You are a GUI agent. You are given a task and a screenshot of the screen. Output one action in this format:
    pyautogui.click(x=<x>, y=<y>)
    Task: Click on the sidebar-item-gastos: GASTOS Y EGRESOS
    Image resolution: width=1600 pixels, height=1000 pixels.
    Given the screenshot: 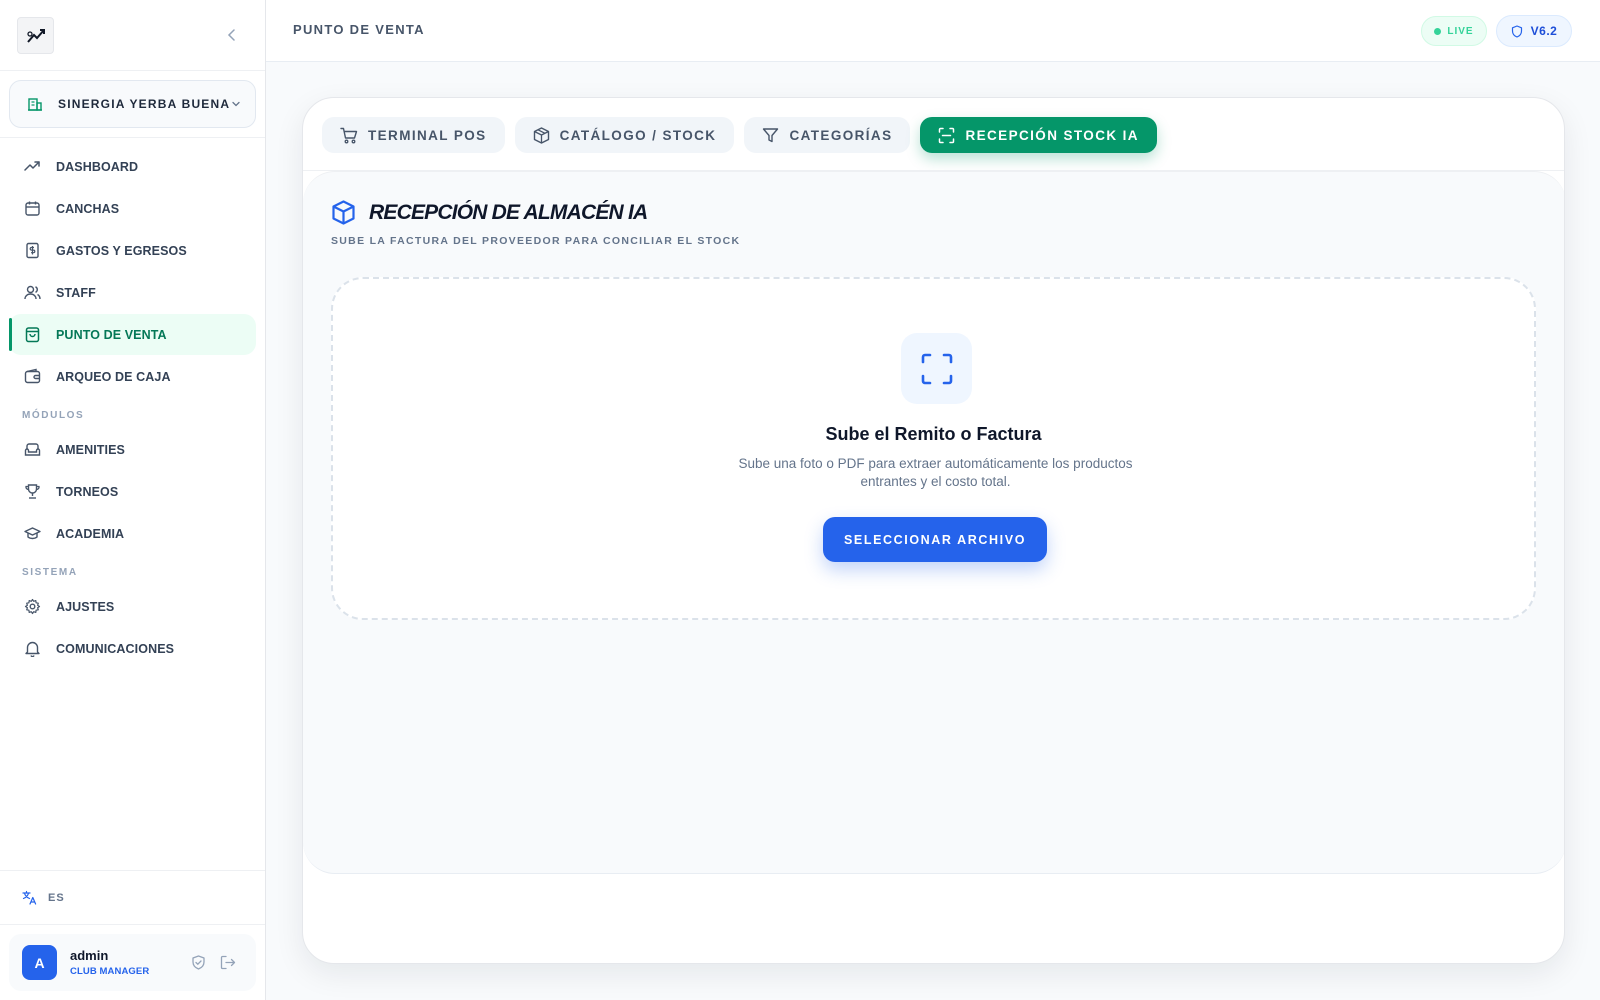 What is the action you would take?
    pyautogui.click(x=132, y=250)
    